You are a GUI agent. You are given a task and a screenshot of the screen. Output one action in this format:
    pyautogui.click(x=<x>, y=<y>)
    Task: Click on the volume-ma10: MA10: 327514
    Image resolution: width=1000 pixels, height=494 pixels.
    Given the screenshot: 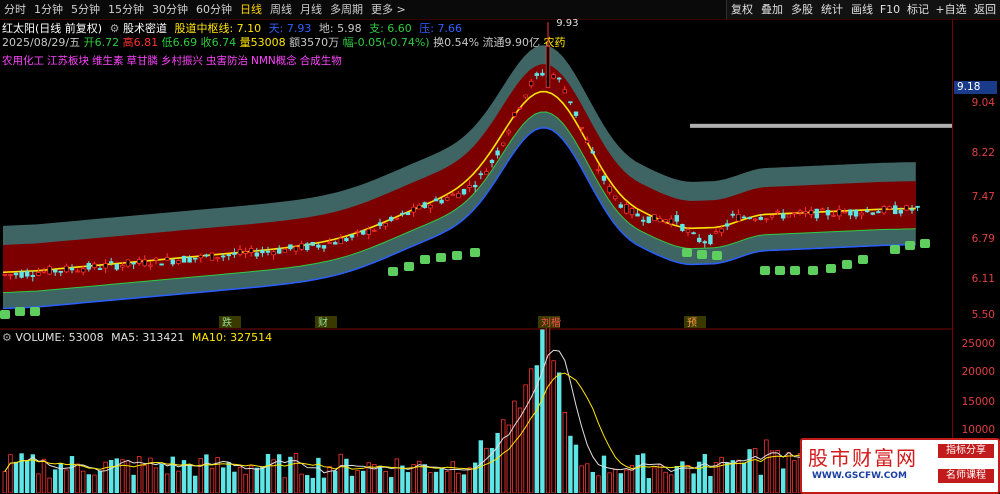 What is the action you would take?
    pyautogui.click(x=232, y=337)
    